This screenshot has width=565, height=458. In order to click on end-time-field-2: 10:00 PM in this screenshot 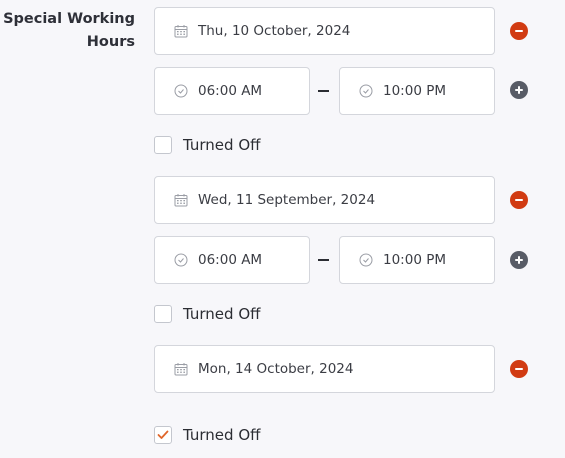, I will do `click(417, 260)`.